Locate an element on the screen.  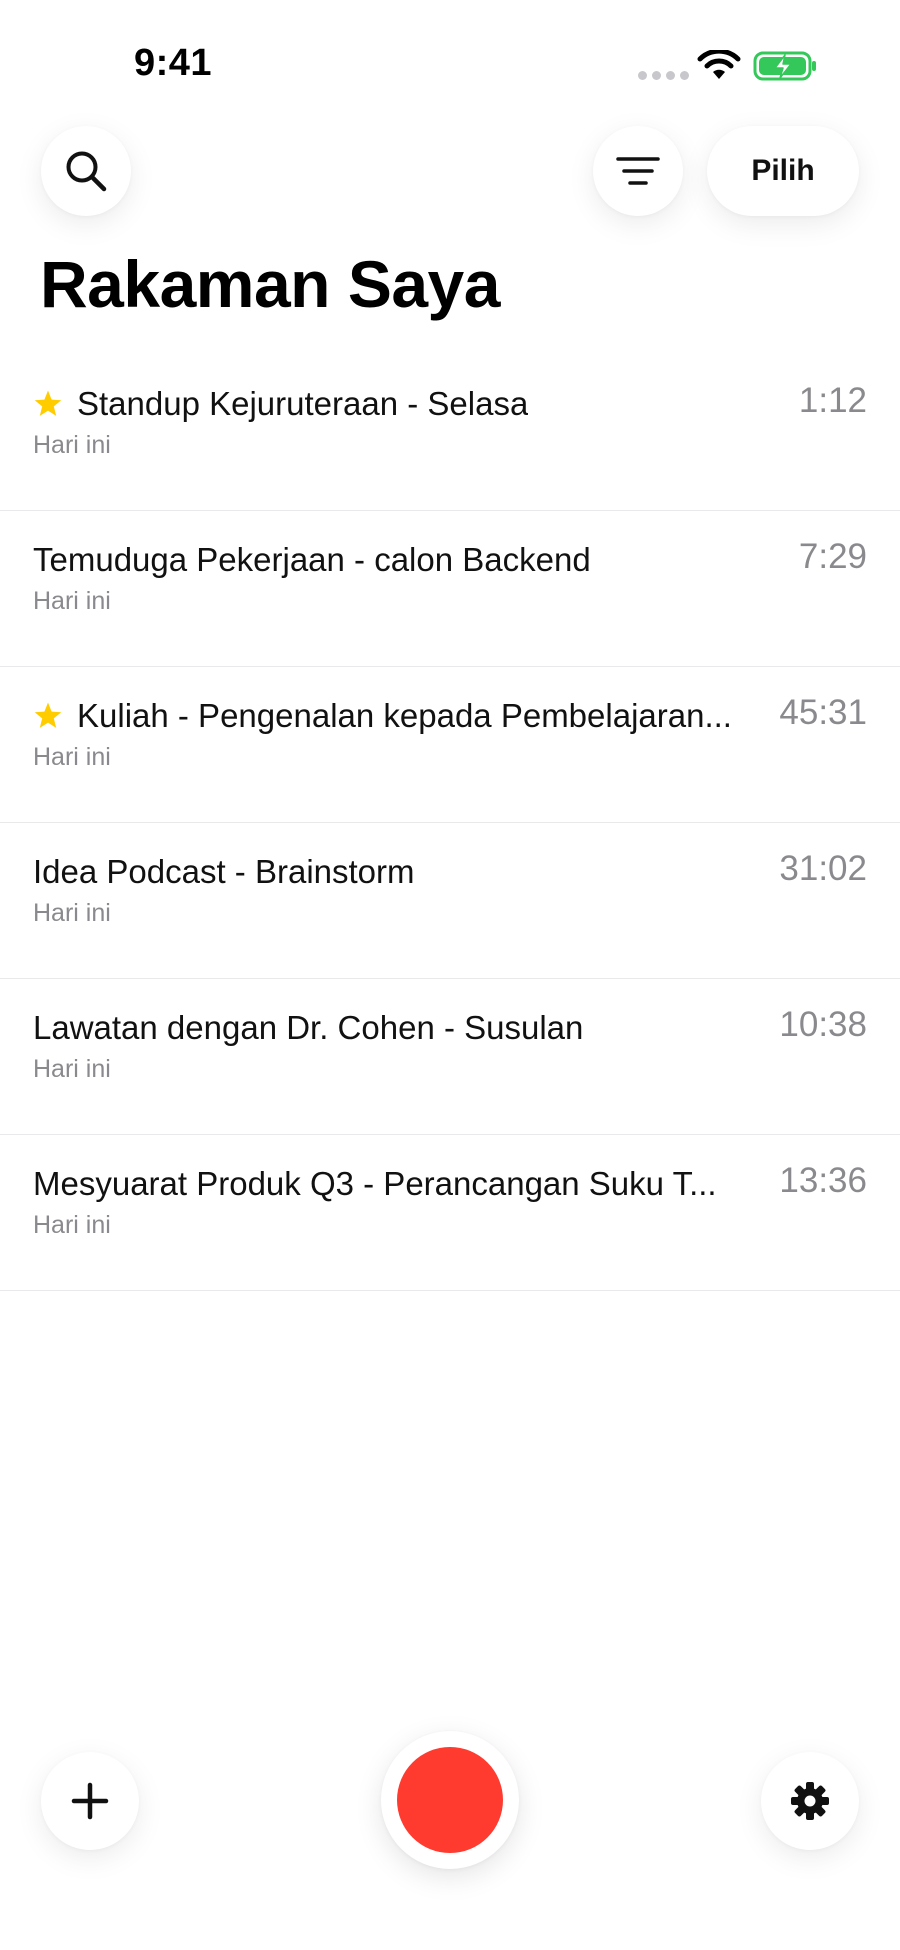
settings-button is located at coordinates (810, 1801).